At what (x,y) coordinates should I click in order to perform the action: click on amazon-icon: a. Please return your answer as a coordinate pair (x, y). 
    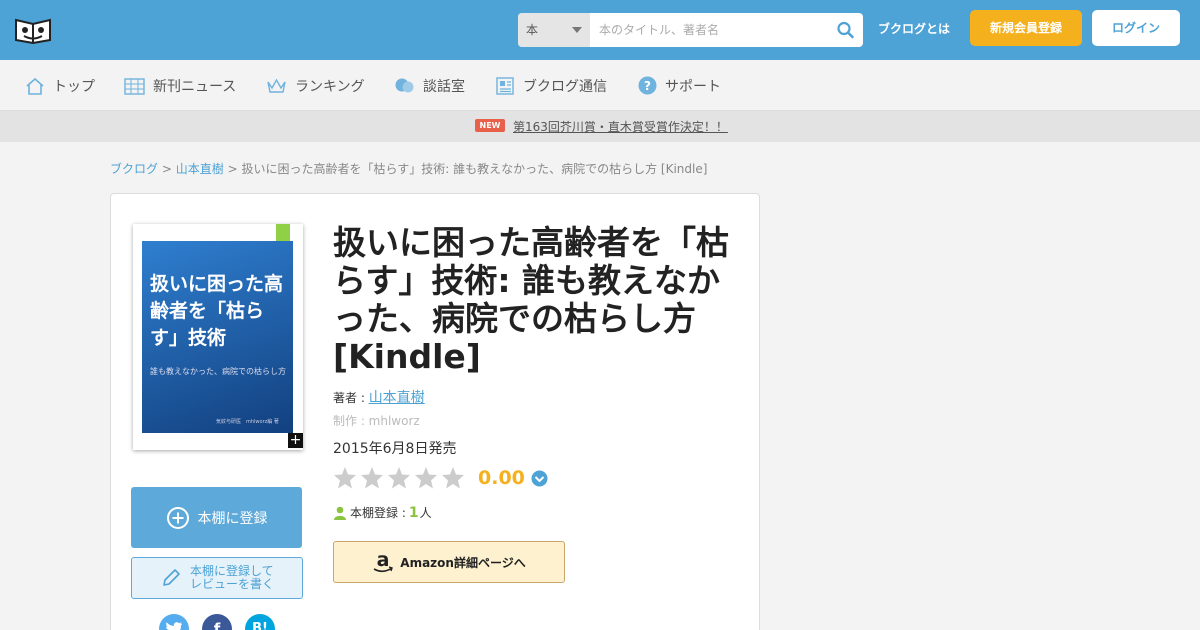
    Looking at the image, I should click on (383, 561).